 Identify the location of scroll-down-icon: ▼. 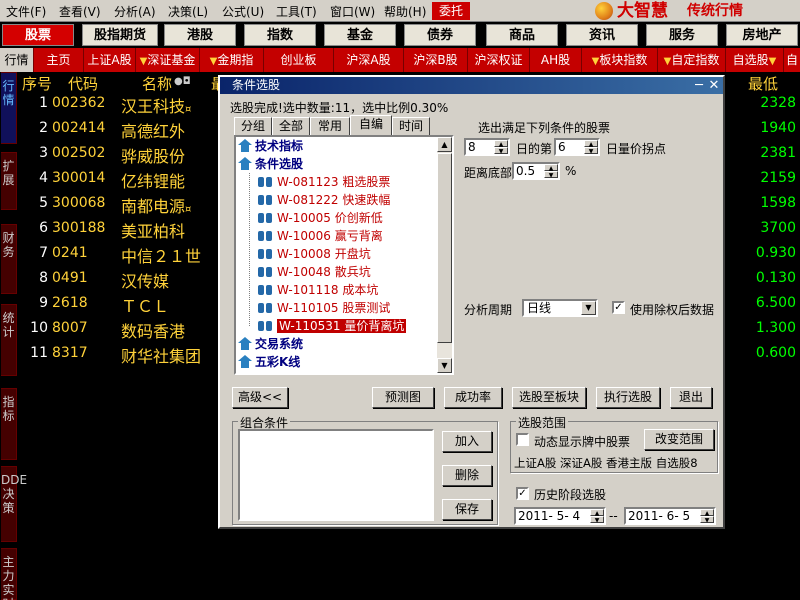
(444, 365).